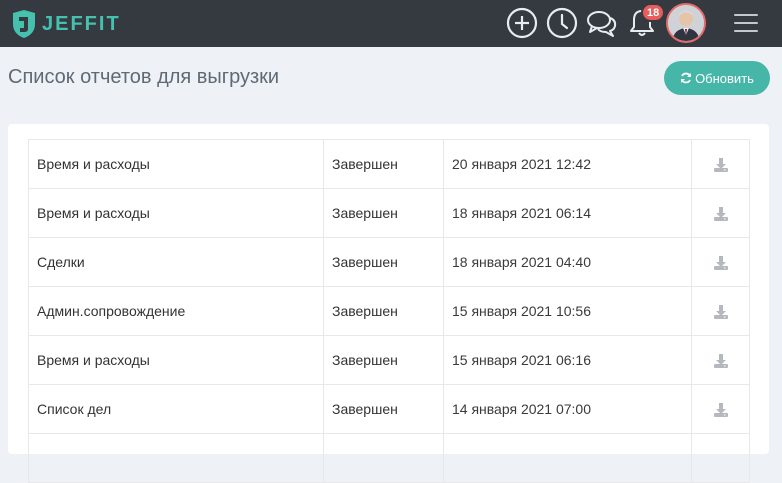 This screenshot has width=782, height=483. What do you see at coordinates (653, 12) in the screenshot?
I see `notifications-badge: 18` at bounding box center [653, 12].